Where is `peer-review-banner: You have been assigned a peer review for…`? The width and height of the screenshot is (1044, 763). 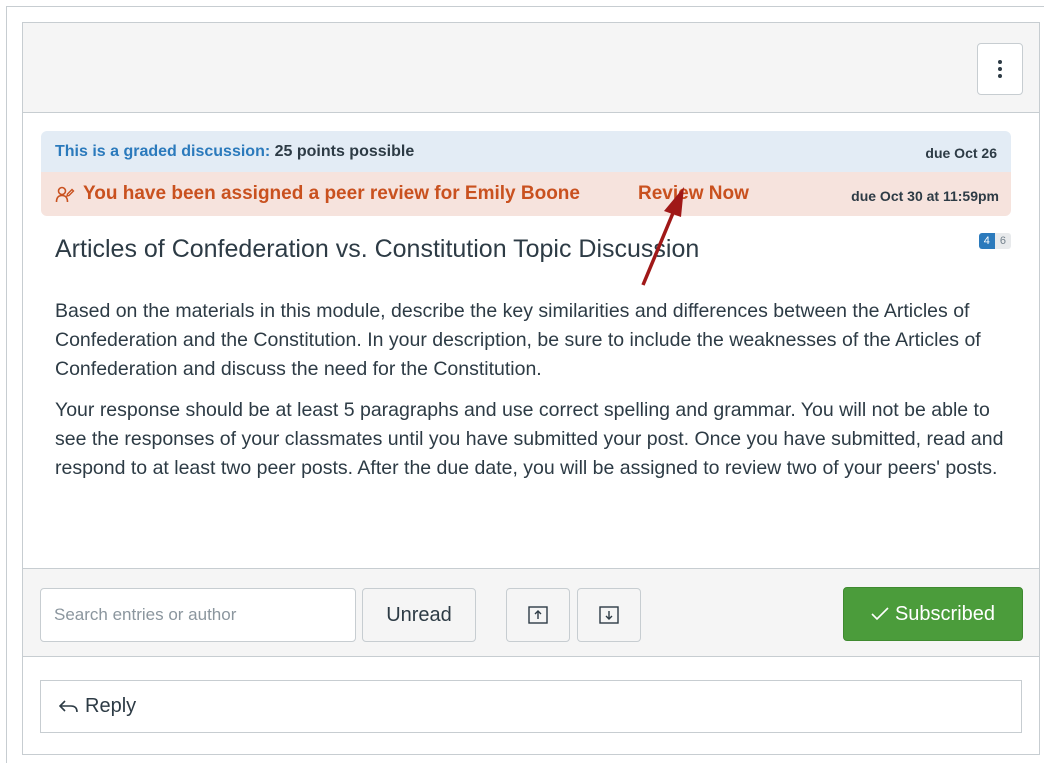 peer-review-banner: You have been assigned a peer review for… is located at coordinates (526, 194).